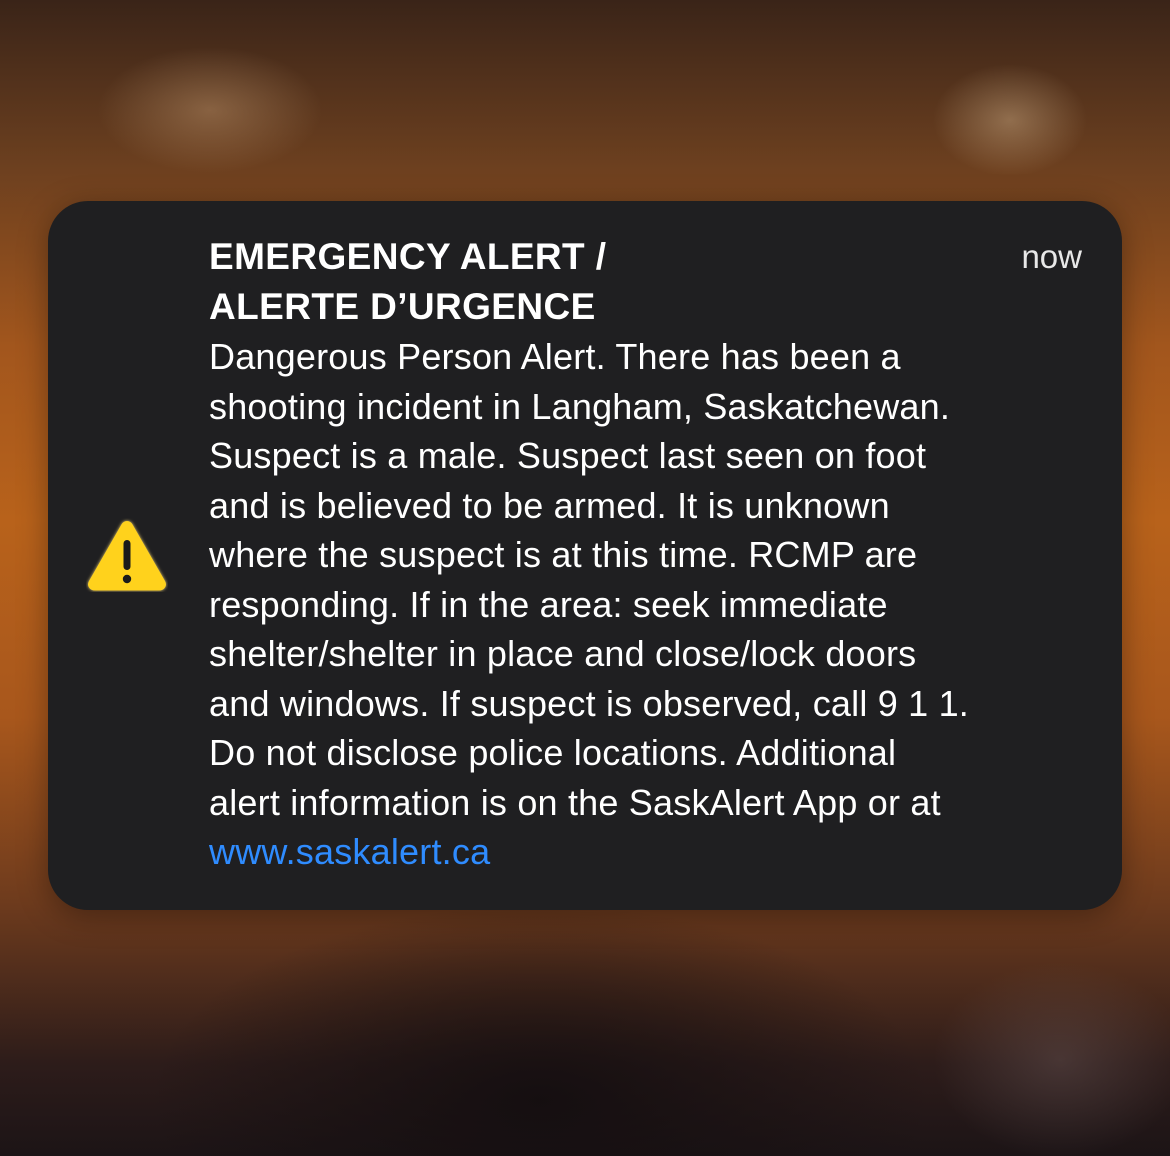 Image resolution: width=1170 pixels, height=1156 pixels. I want to click on alert-title-english: EMERGENCY ALERT /, so click(408, 256).